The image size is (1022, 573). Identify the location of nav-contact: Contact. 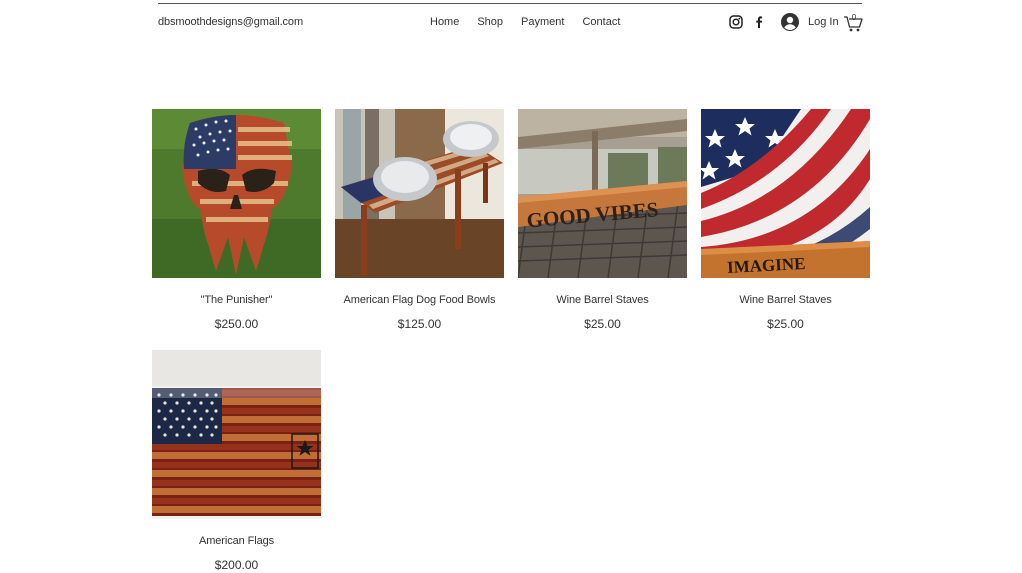
(601, 22).